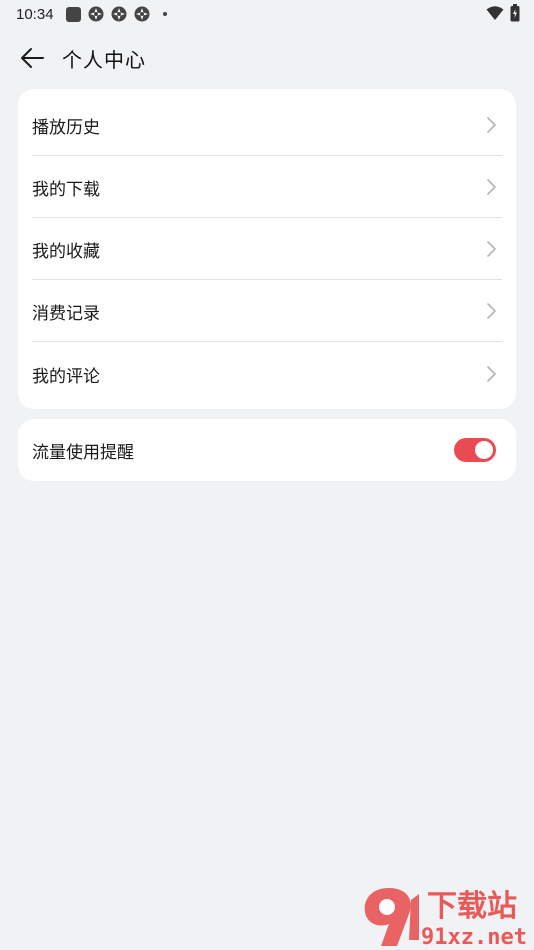 The height and width of the screenshot is (950, 534). I want to click on arrow-left-icon, so click(32, 58).